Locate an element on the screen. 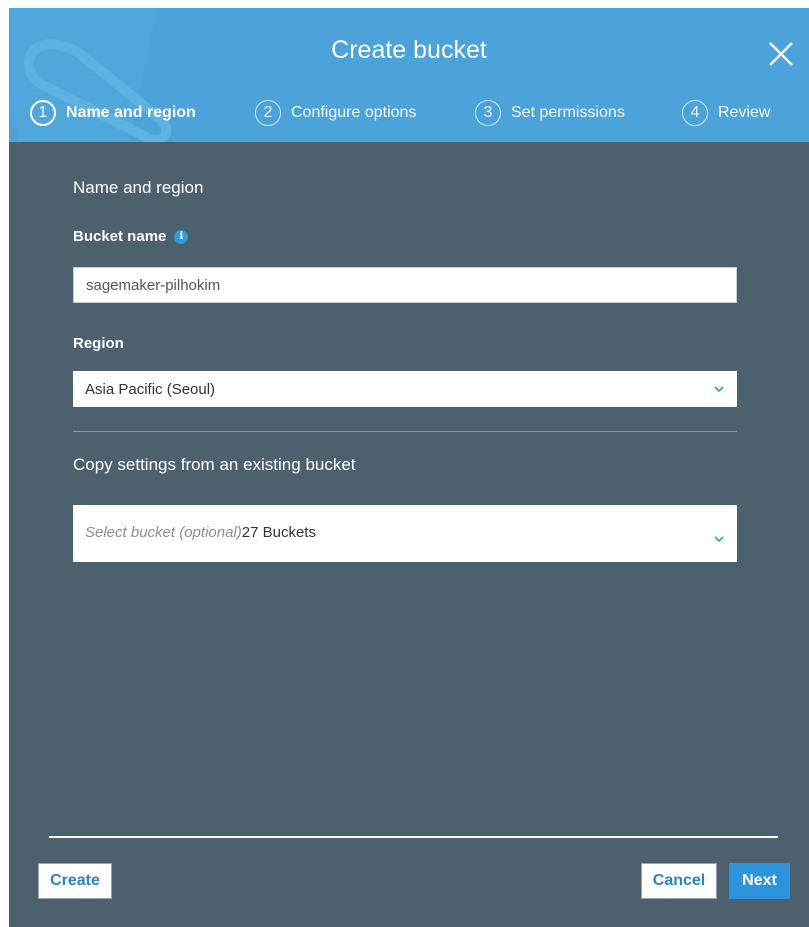 This screenshot has width=809, height=927. bucket-name-label: Bucket name i is located at coordinates (131, 236).